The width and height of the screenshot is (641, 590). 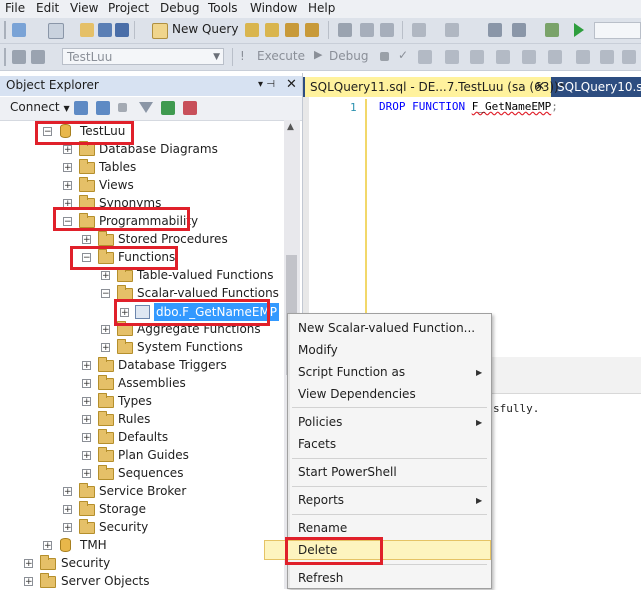 I want to click on menu-item-view-dependencies: View Dependencies, so click(x=357, y=394).